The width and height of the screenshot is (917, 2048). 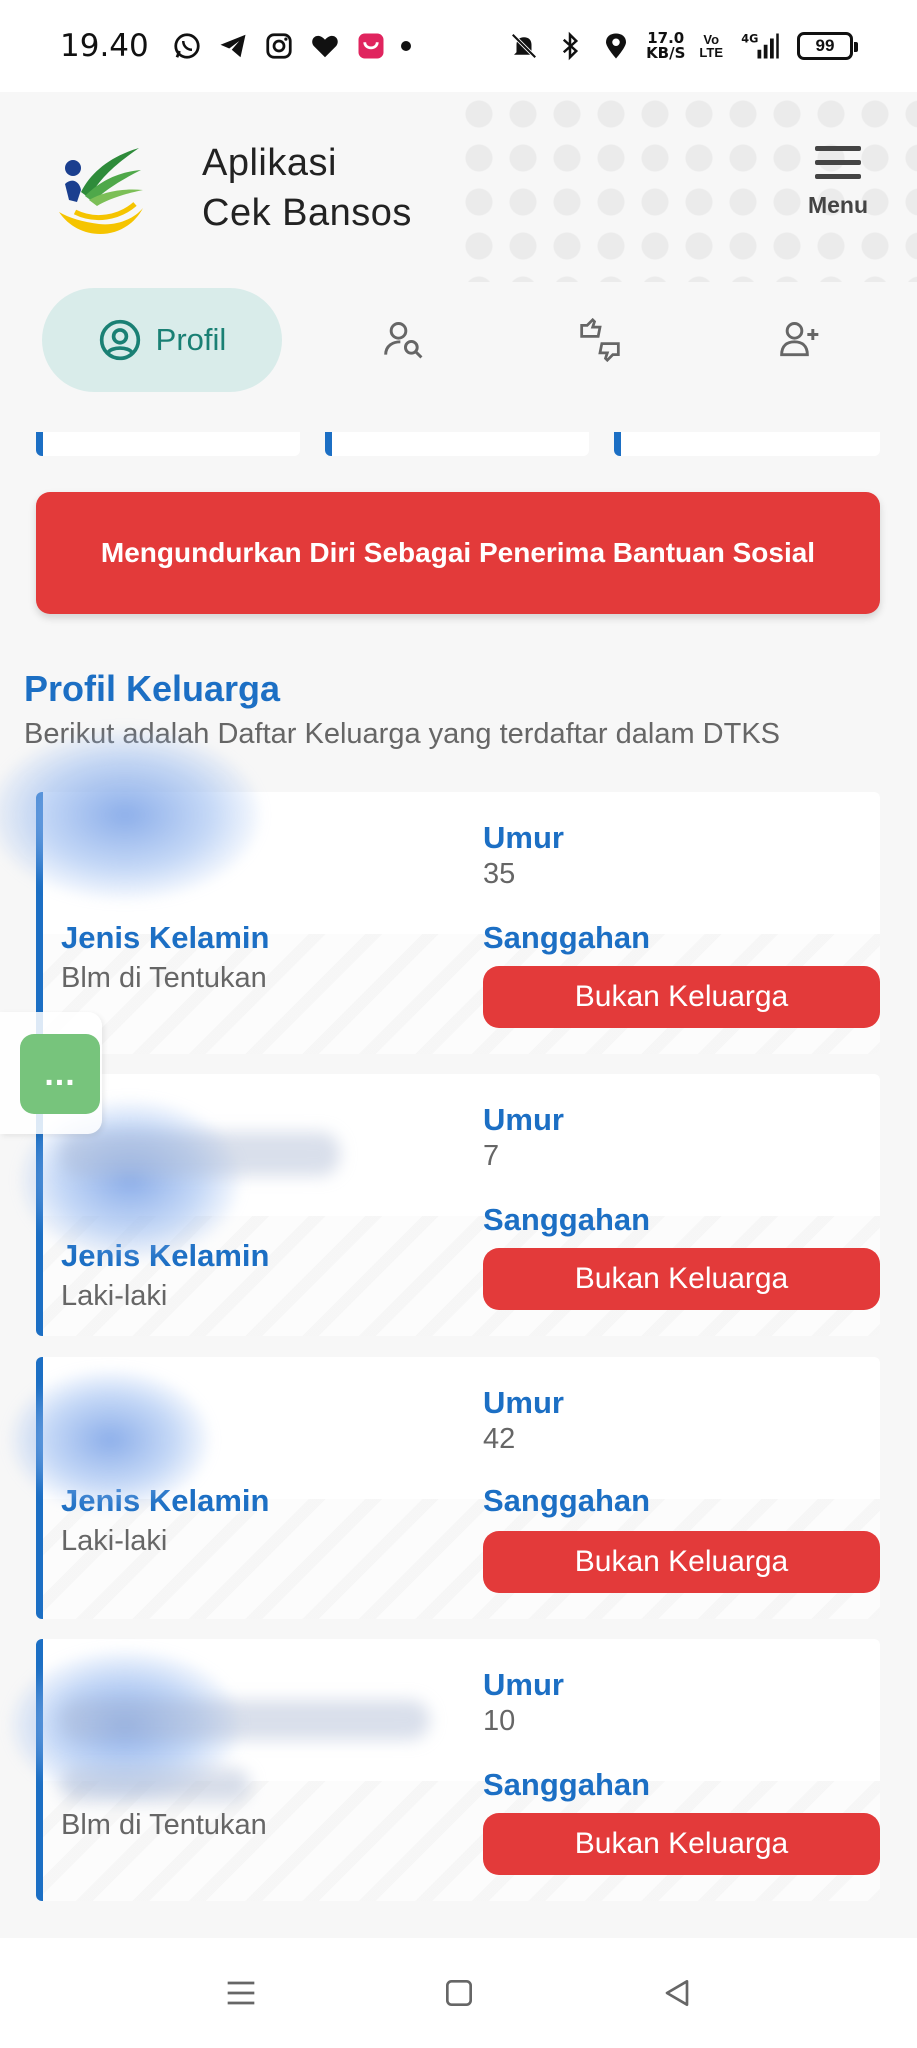 I want to click on nav-recents-button, so click(x=241, y=1993).